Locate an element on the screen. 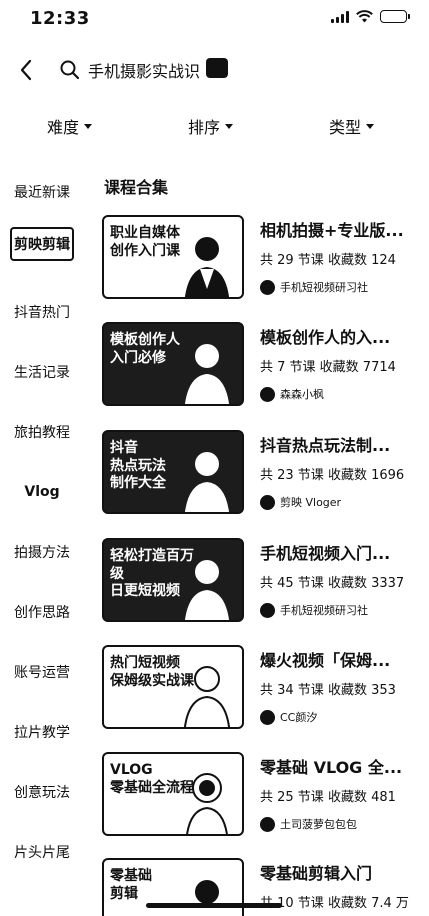 The height and width of the screenshot is (916, 429). sidebar-item-label: 抖音热门 is located at coordinates (42, 313).